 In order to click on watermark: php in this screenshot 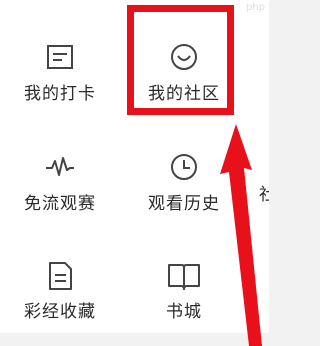, I will do `click(256, 7)`.